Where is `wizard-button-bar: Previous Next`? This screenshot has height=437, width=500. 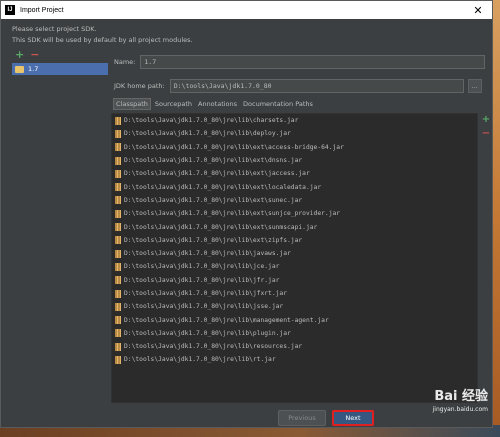
wizard-button-bar: Previous Next is located at coordinates (246, 417).